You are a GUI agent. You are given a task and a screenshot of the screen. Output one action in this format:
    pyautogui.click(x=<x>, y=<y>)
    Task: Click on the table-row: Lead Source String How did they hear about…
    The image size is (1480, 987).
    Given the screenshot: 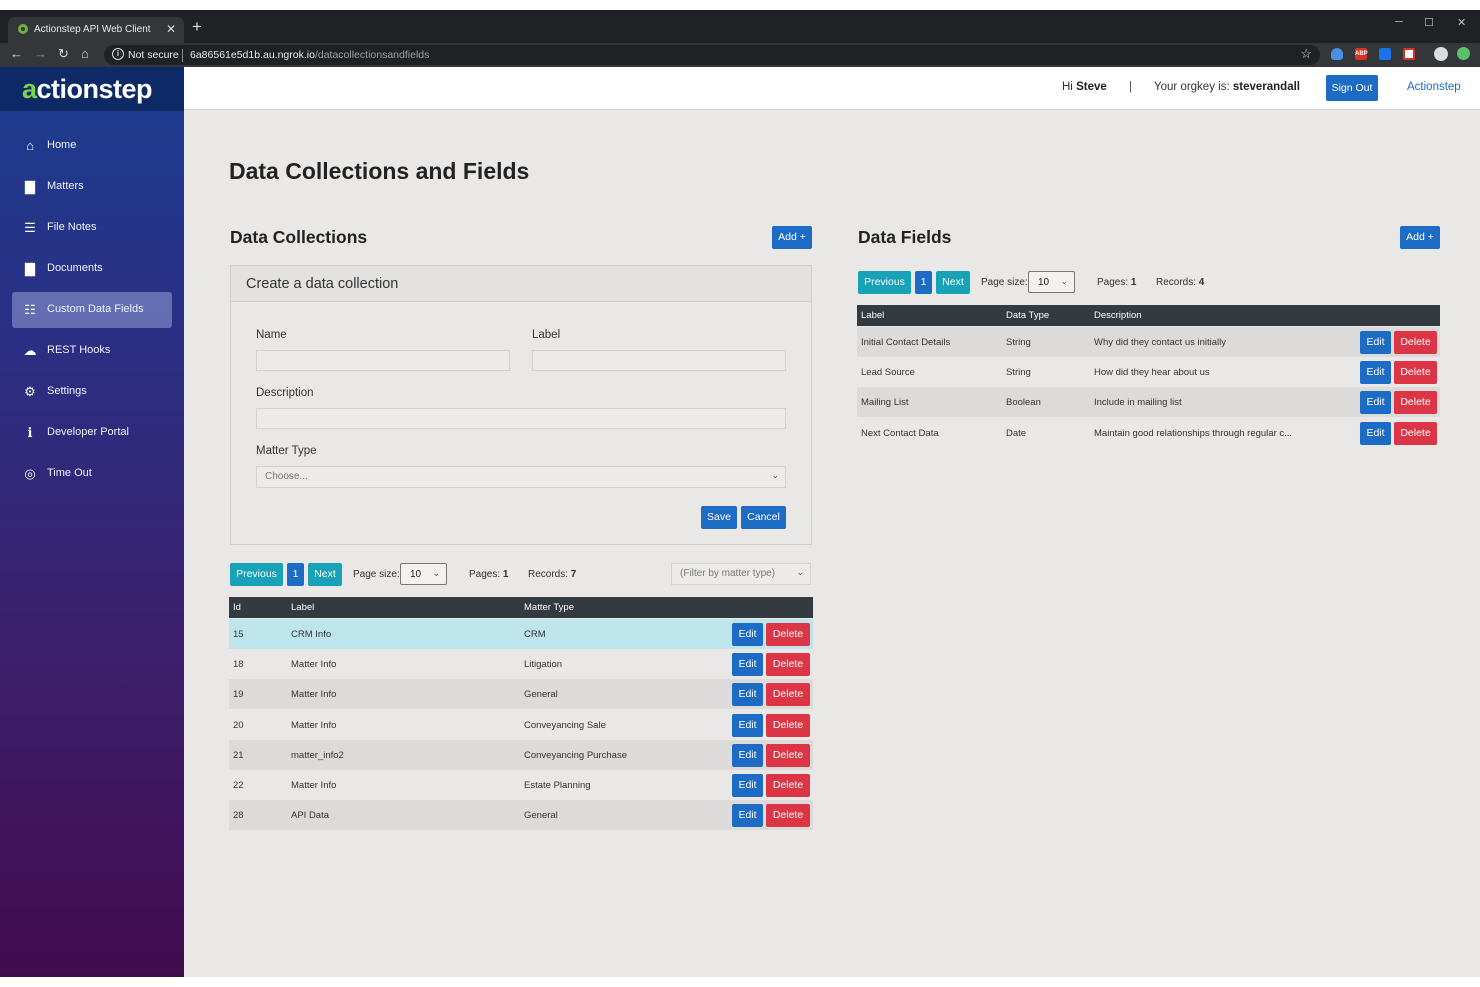 What is the action you would take?
    pyautogui.click(x=1148, y=372)
    